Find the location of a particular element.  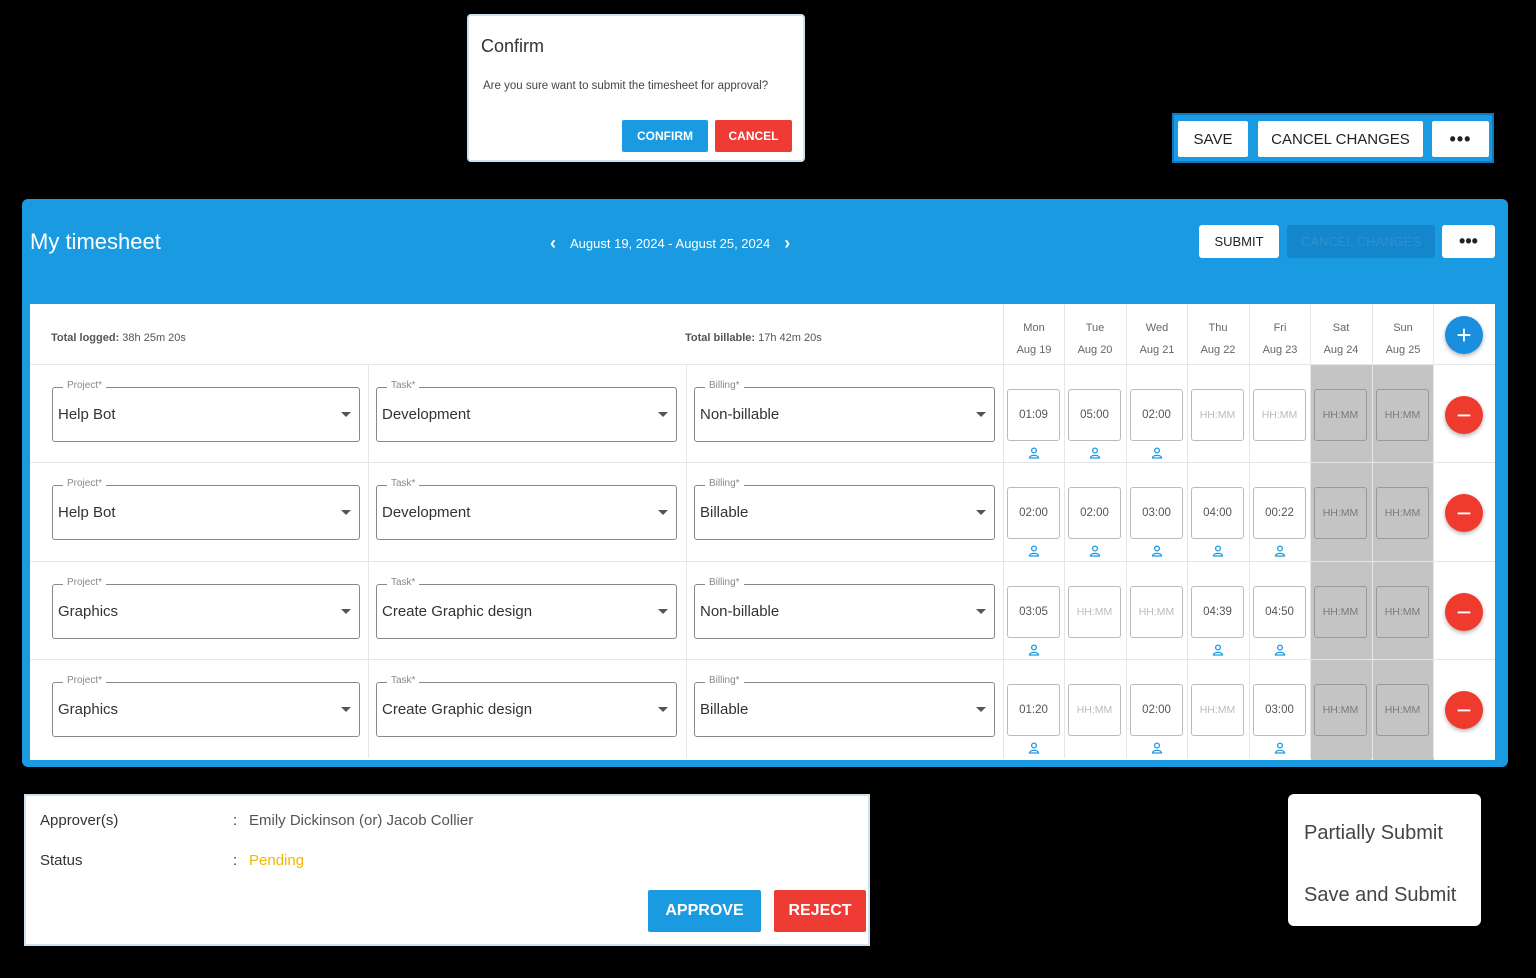

time-entry-input: 01:20 is located at coordinates (1033, 710).